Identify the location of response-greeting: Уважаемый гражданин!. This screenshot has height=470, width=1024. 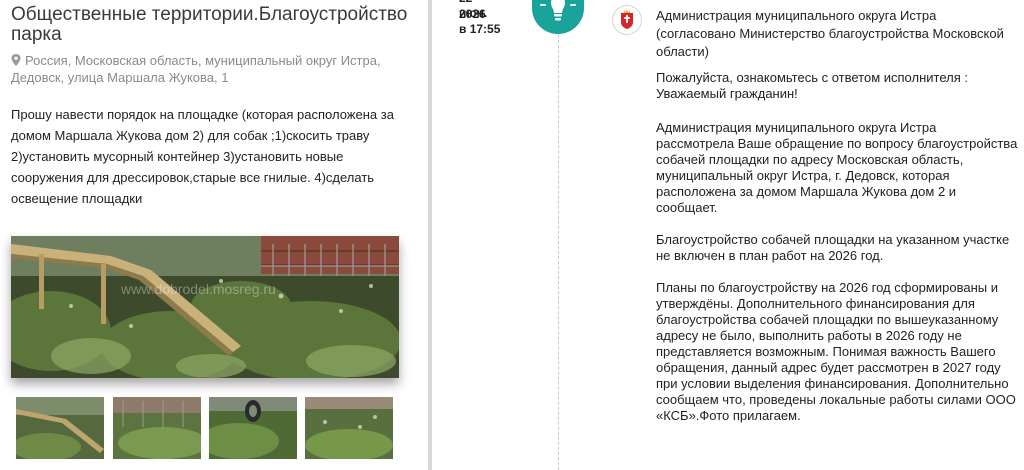
(727, 93).